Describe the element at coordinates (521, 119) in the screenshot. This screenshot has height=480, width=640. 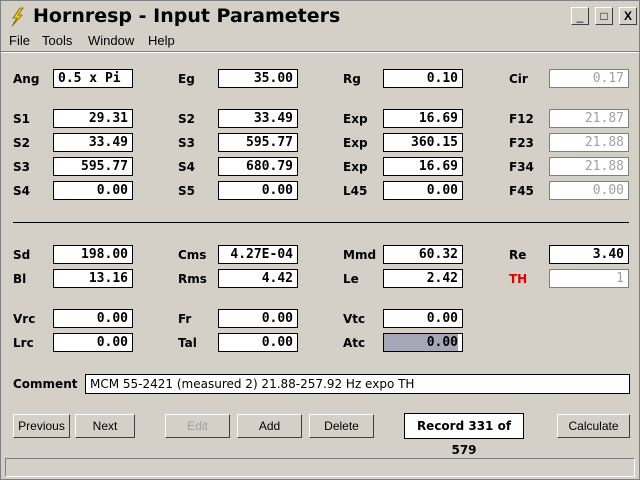
I see `label-f12: F12` at that location.